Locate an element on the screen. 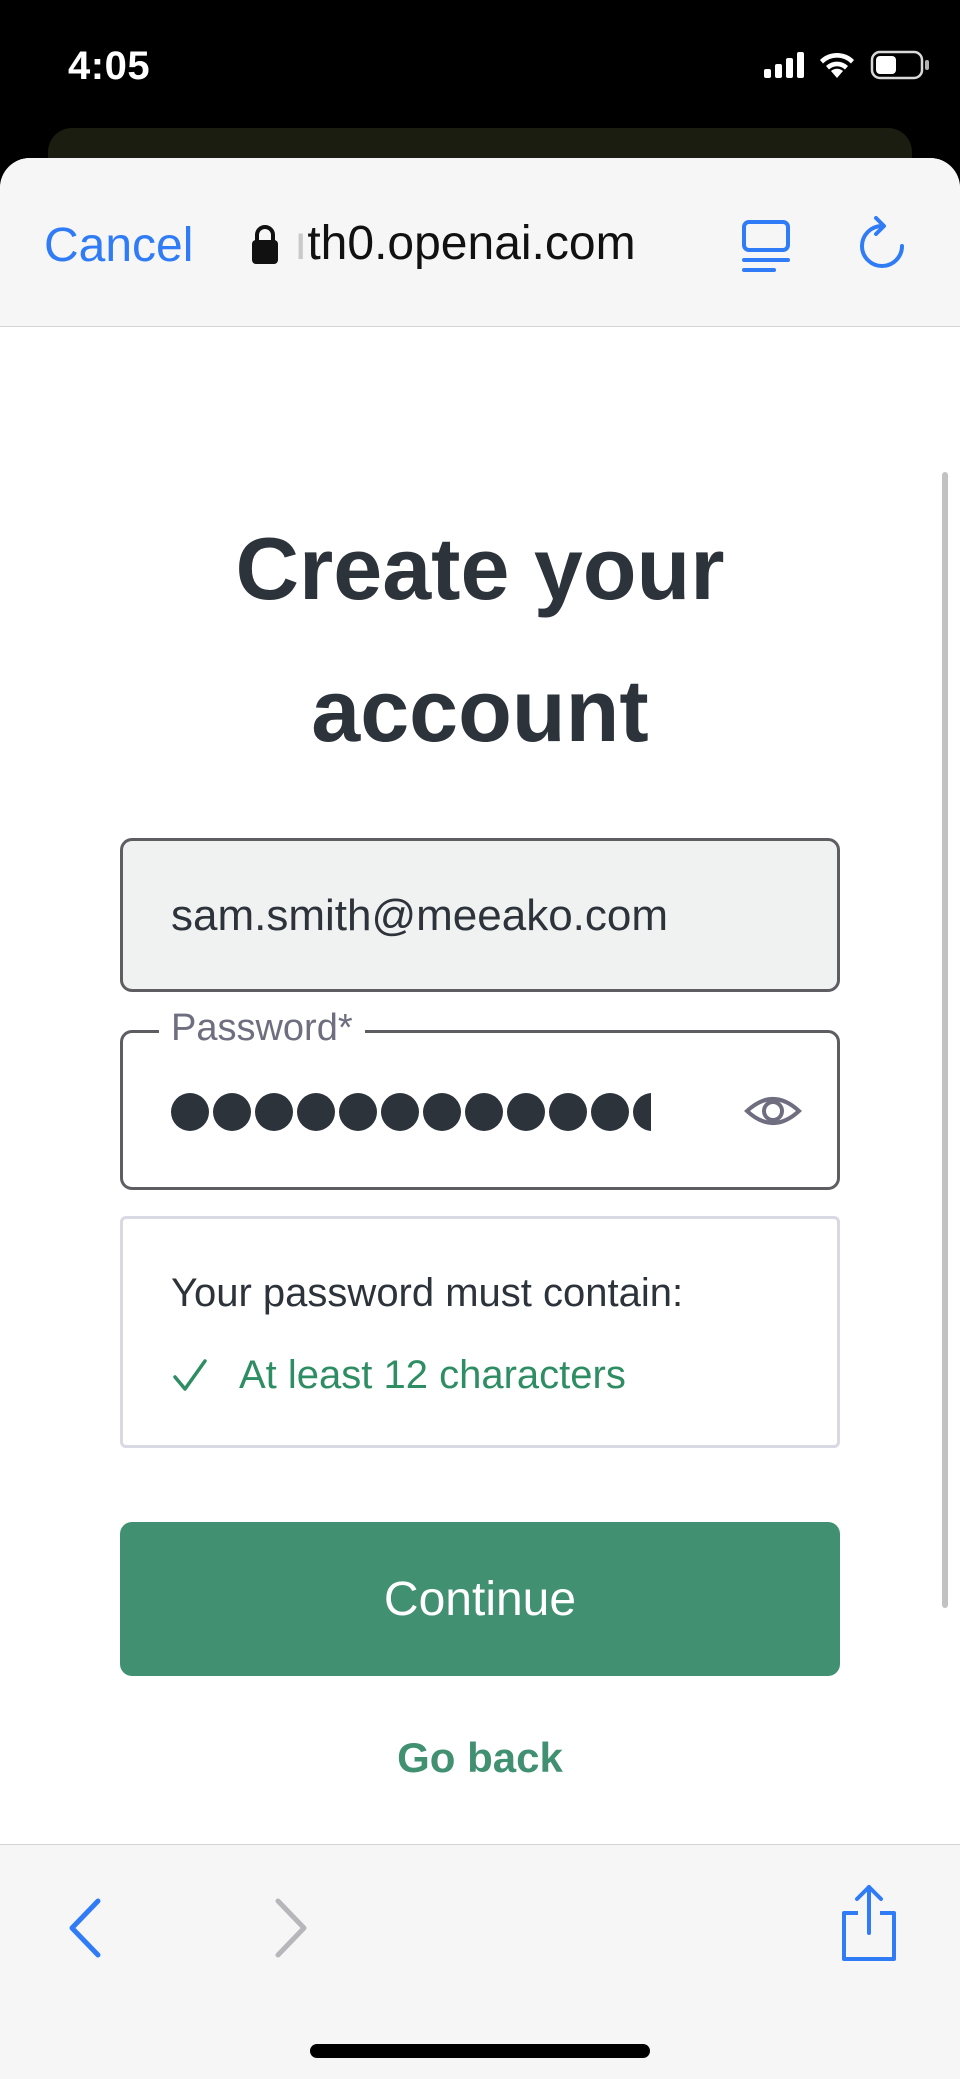 This screenshot has height=2079, width=960. battery-icon is located at coordinates (899, 65).